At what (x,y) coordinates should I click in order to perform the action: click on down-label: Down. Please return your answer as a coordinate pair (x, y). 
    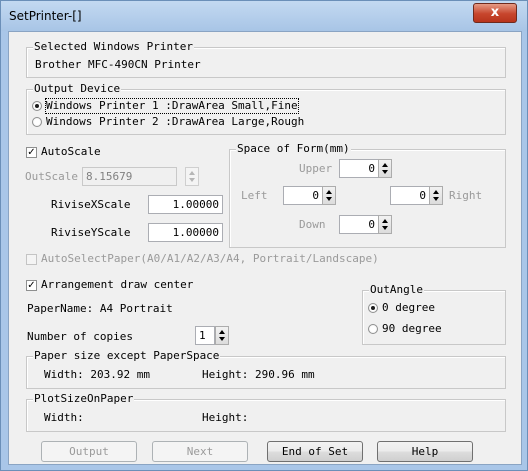
    Looking at the image, I should click on (312, 224).